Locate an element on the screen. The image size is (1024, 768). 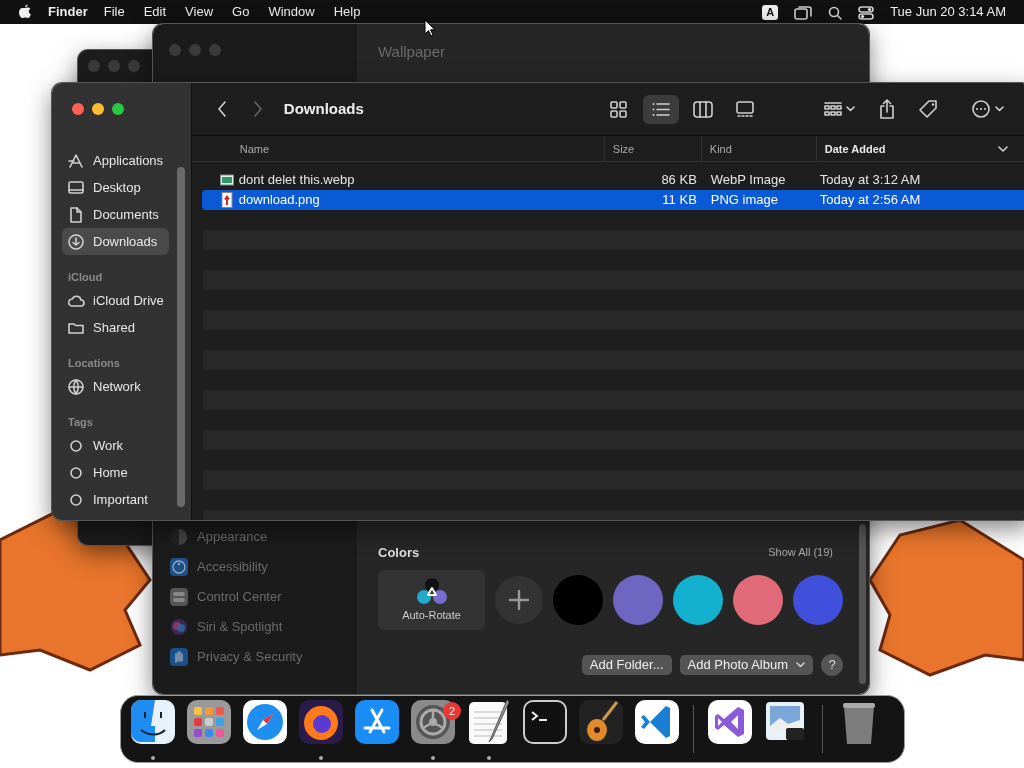
plus-icon is located at coordinates (519, 600).